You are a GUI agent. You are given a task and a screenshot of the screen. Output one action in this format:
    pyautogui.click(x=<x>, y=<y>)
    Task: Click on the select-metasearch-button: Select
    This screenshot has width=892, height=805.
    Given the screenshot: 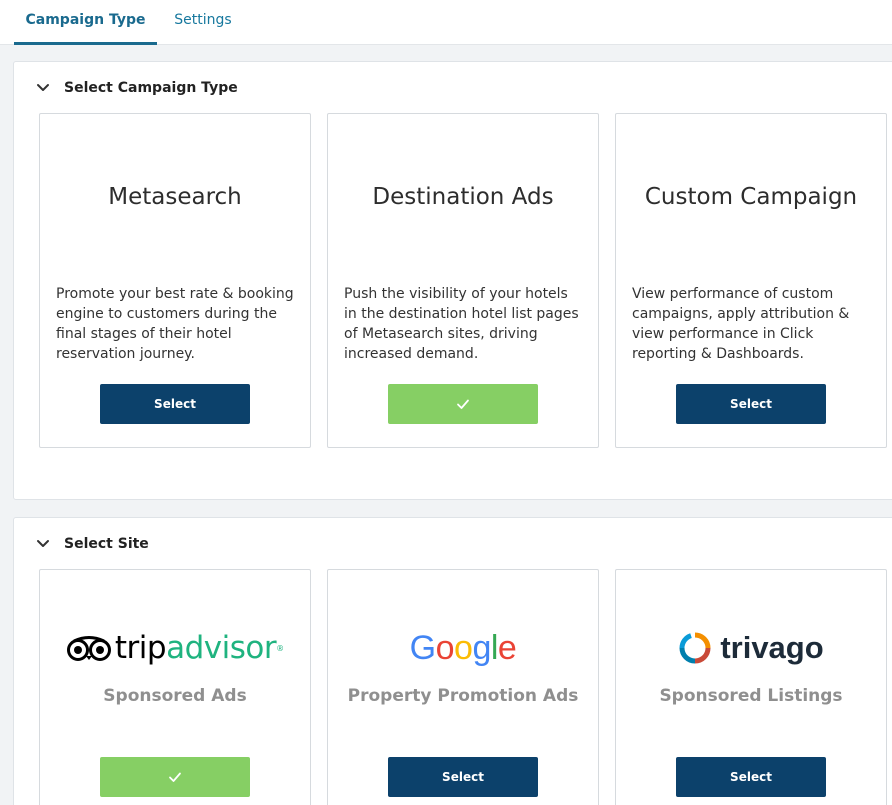 What is the action you would take?
    pyautogui.click(x=175, y=404)
    